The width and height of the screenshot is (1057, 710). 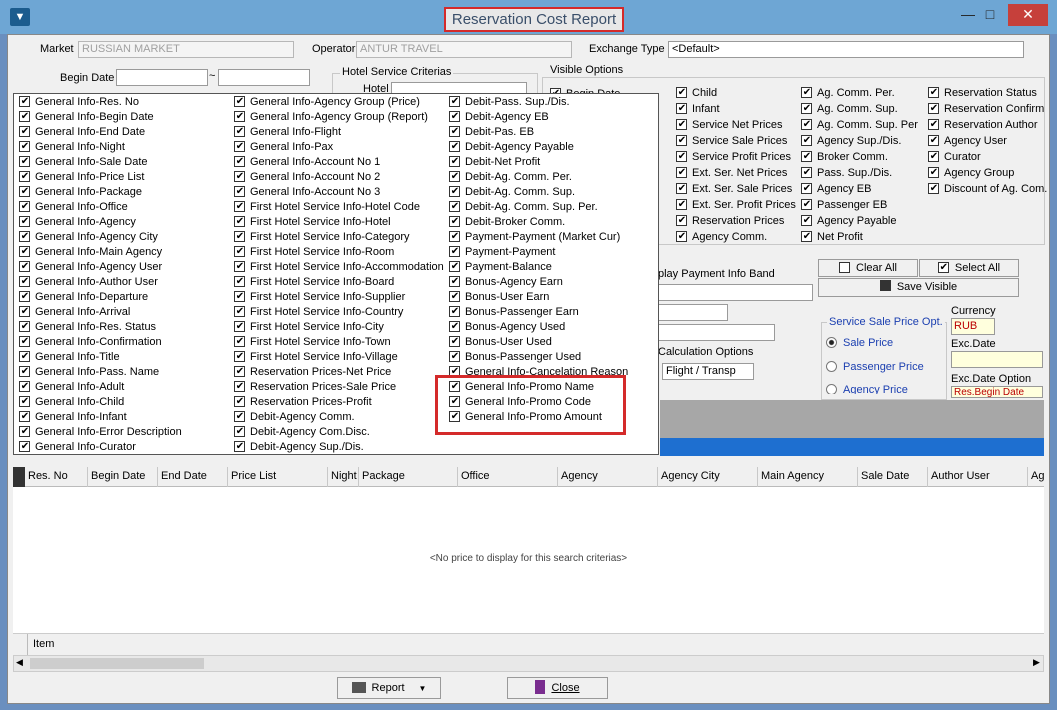 What do you see at coordinates (464, 49) in the screenshot?
I see `operator-field: ANTUR TRAVEL` at bounding box center [464, 49].